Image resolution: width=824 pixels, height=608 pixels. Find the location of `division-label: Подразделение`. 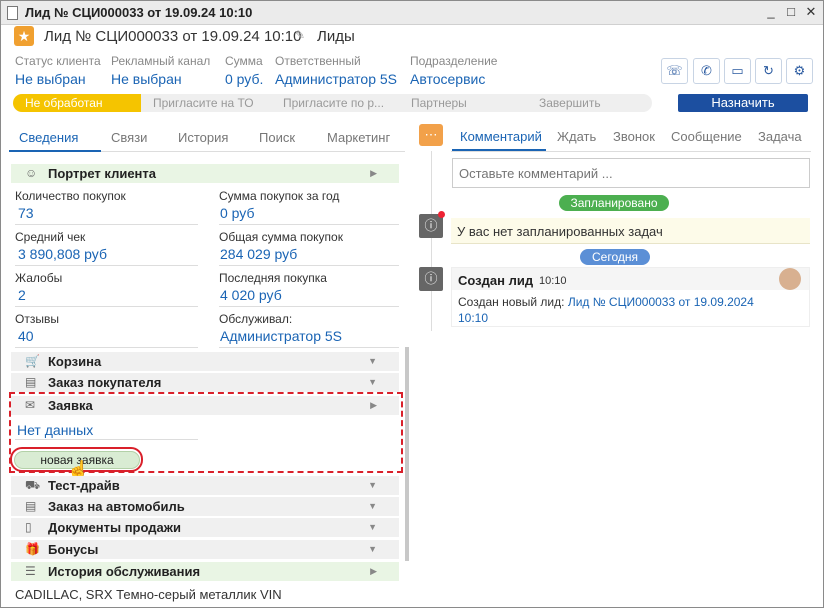

division-label: Подразделение is located at coordinates (454, 61).